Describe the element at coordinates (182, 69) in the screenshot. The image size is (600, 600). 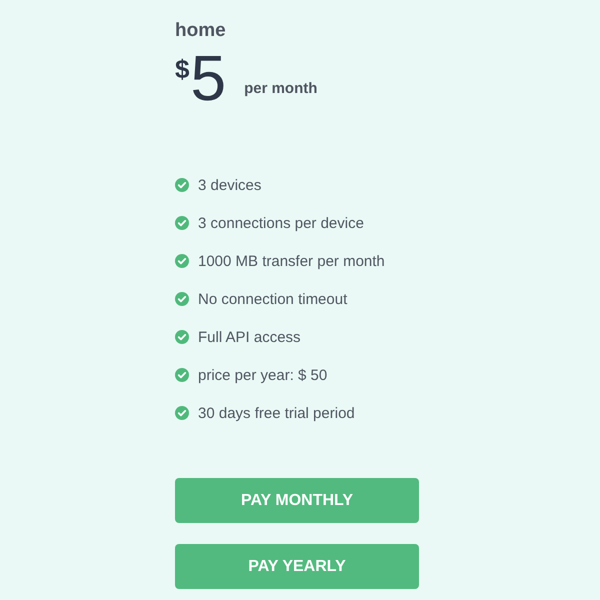
I see `currency-symbol: $` at that location.